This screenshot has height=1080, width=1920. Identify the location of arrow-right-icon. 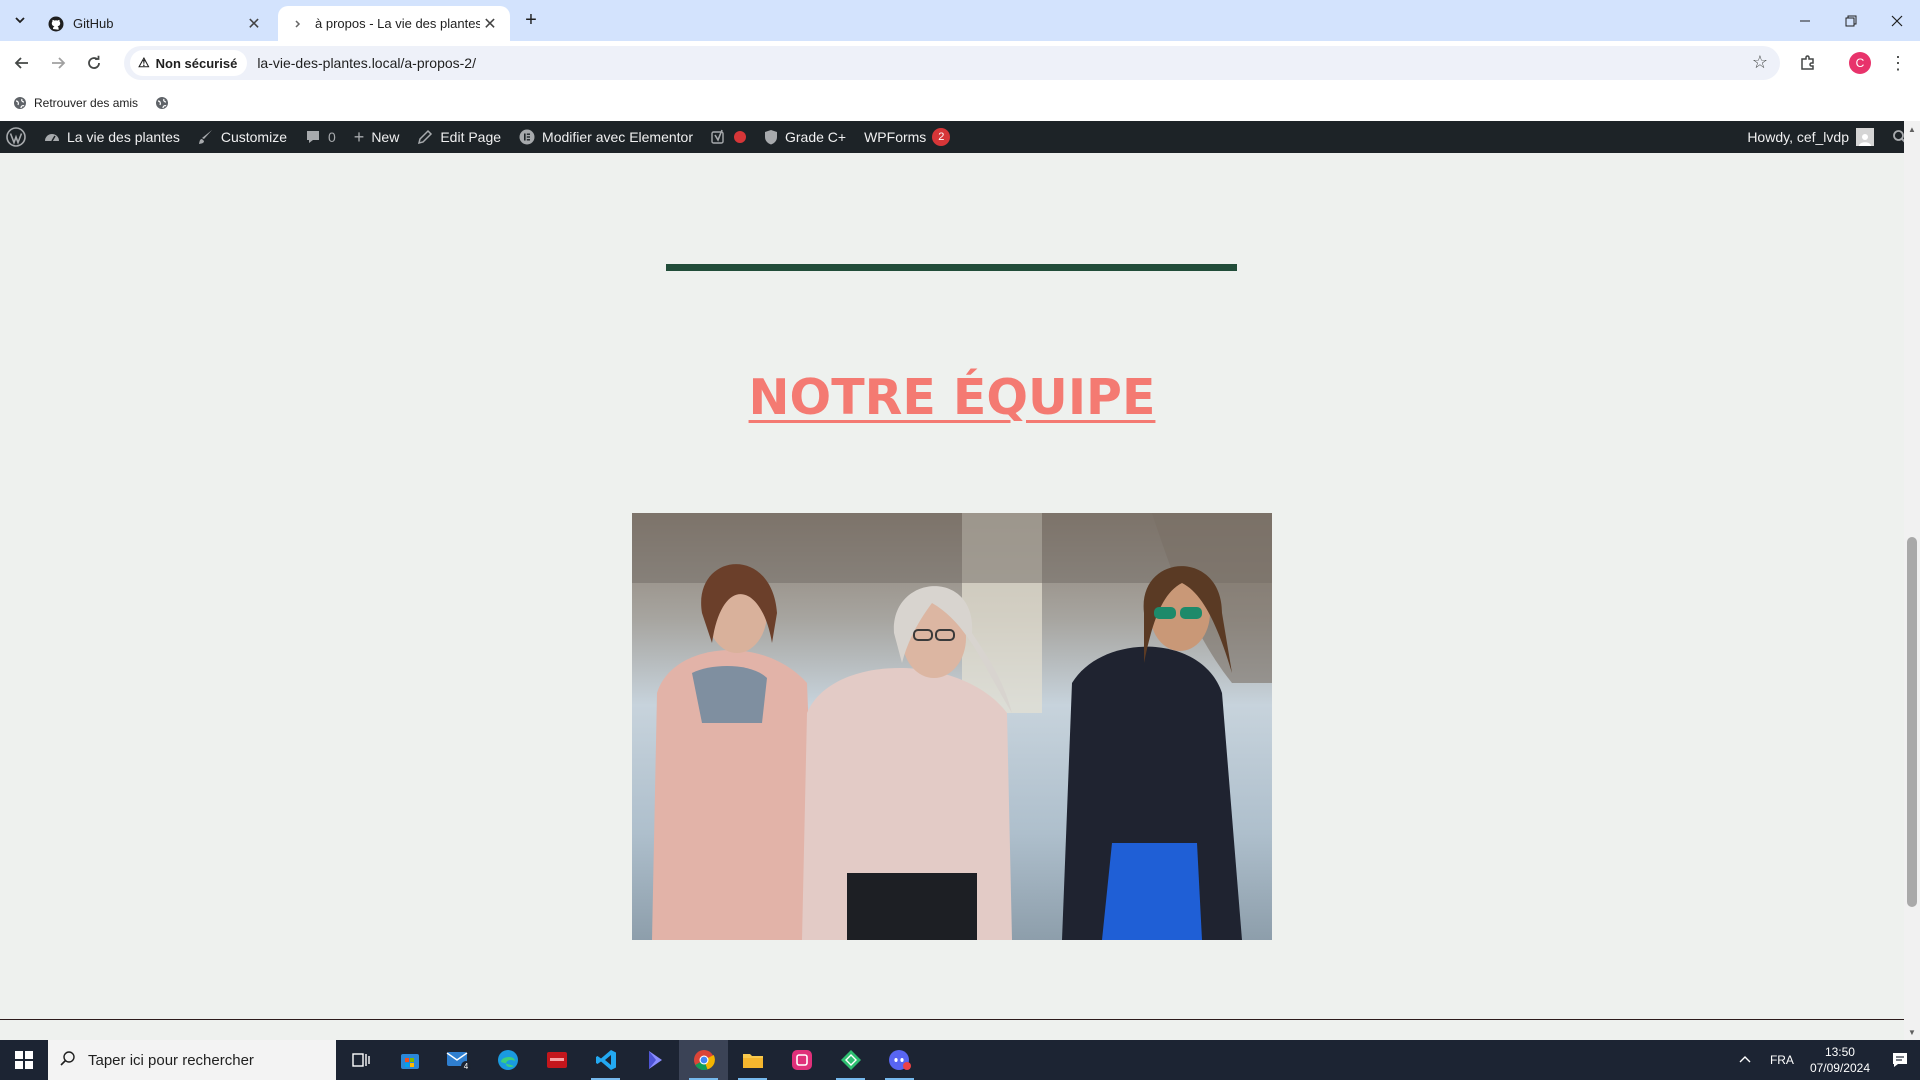
(59, 63).